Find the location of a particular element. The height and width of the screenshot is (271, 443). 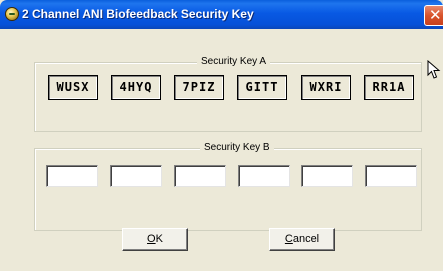

ok-label-rest: K is located at coordinates (159, 239).